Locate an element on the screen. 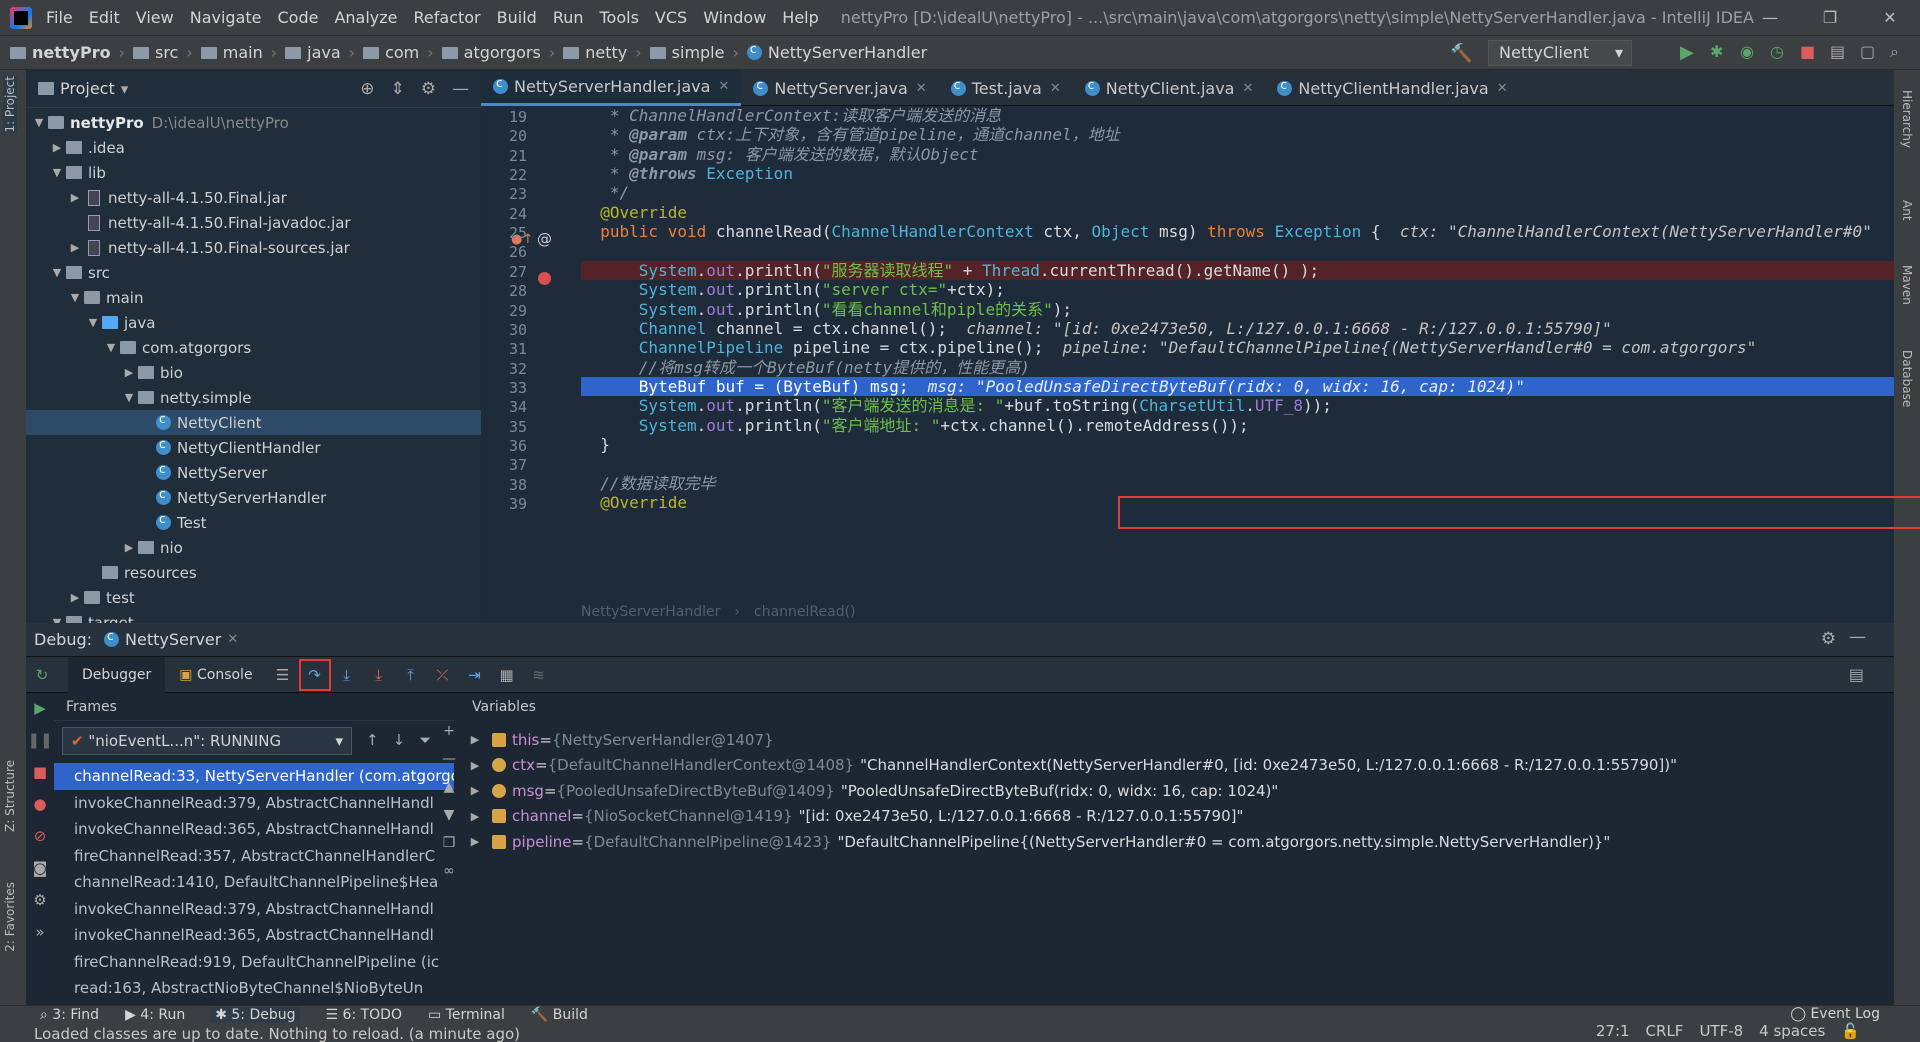 The height and width of the screenshot is (1042, 1920). arrow-down-icon: ↓ is located at coordinates (399, 740).